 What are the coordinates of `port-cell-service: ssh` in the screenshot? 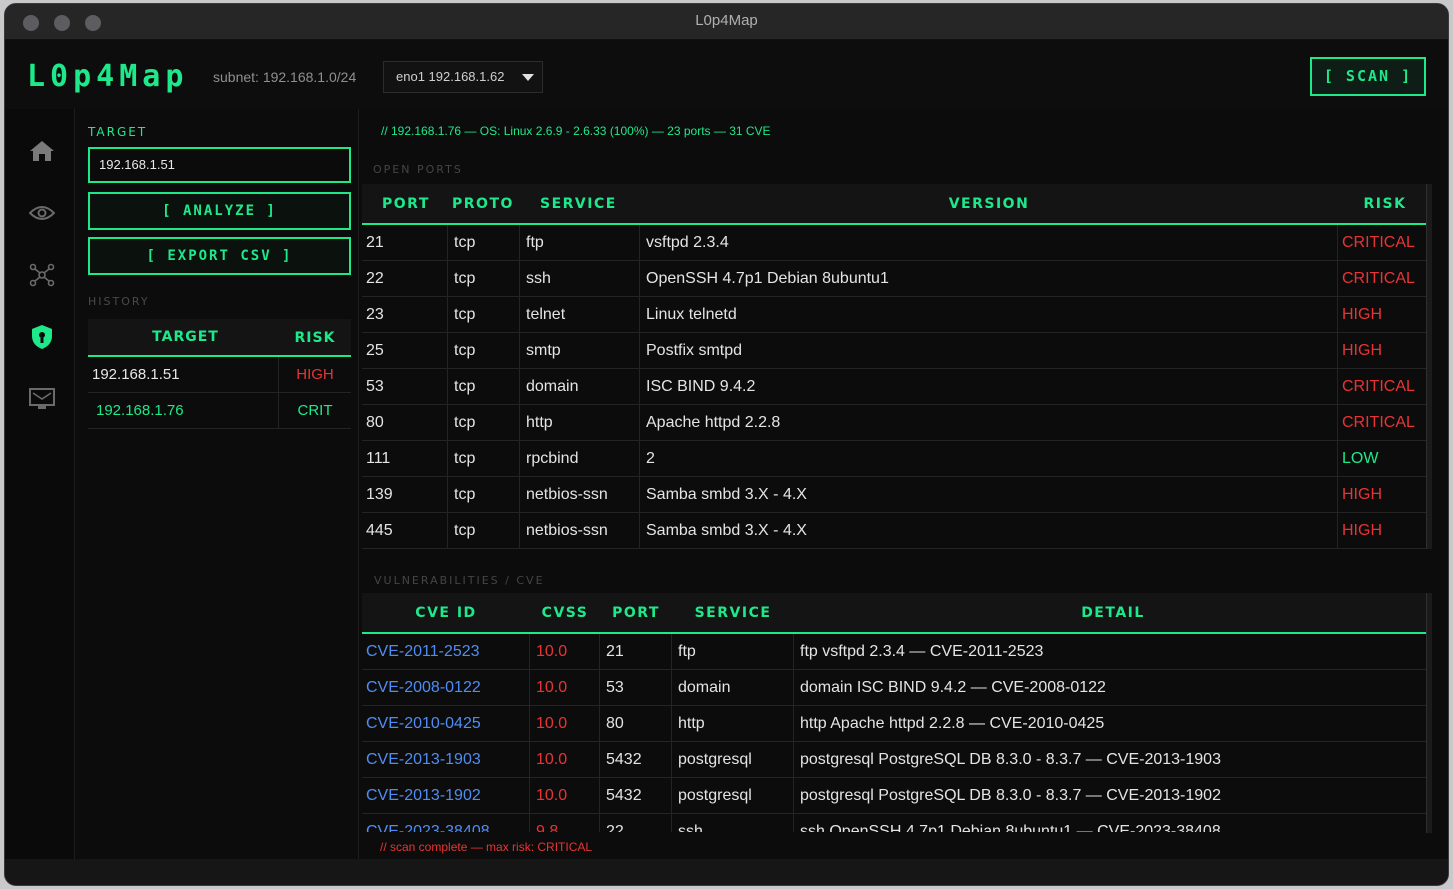 It's located at (580, 278).